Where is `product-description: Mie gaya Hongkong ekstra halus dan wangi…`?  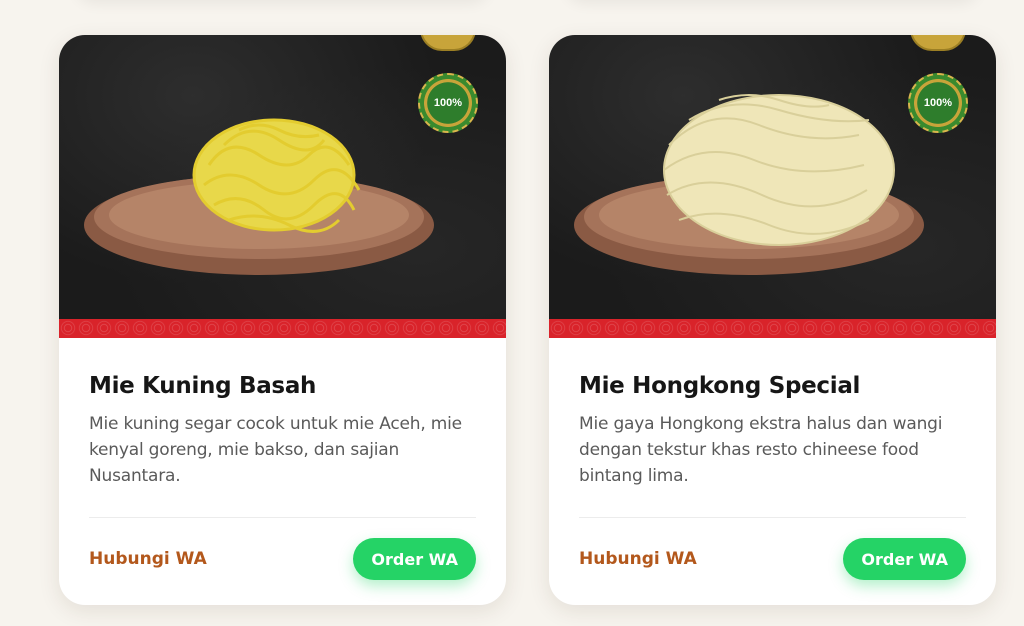
product-description: Mie gaya Hongkong ekstra halus dan wangi… is located at coordinates (761, 450).